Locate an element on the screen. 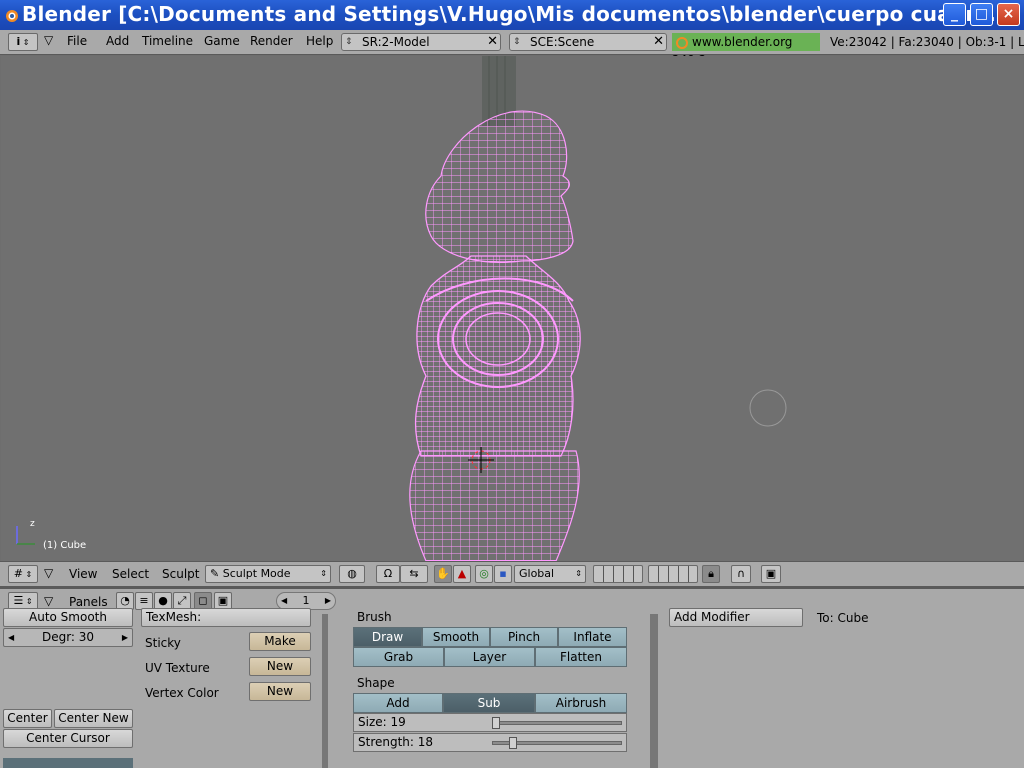 This screenshot has height=768, width=1024. buttons-window-icon: ☰ is located at coordinates (18, 600).